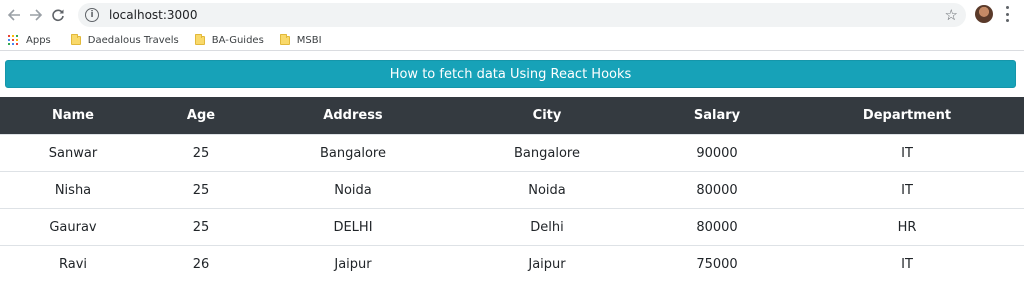 The height and width of the screenshot is (307, 1024). What do you see at coordinates (907, 116) in the screenshot?
I see `column-header-department: Department` at bounding box center [907, 116].